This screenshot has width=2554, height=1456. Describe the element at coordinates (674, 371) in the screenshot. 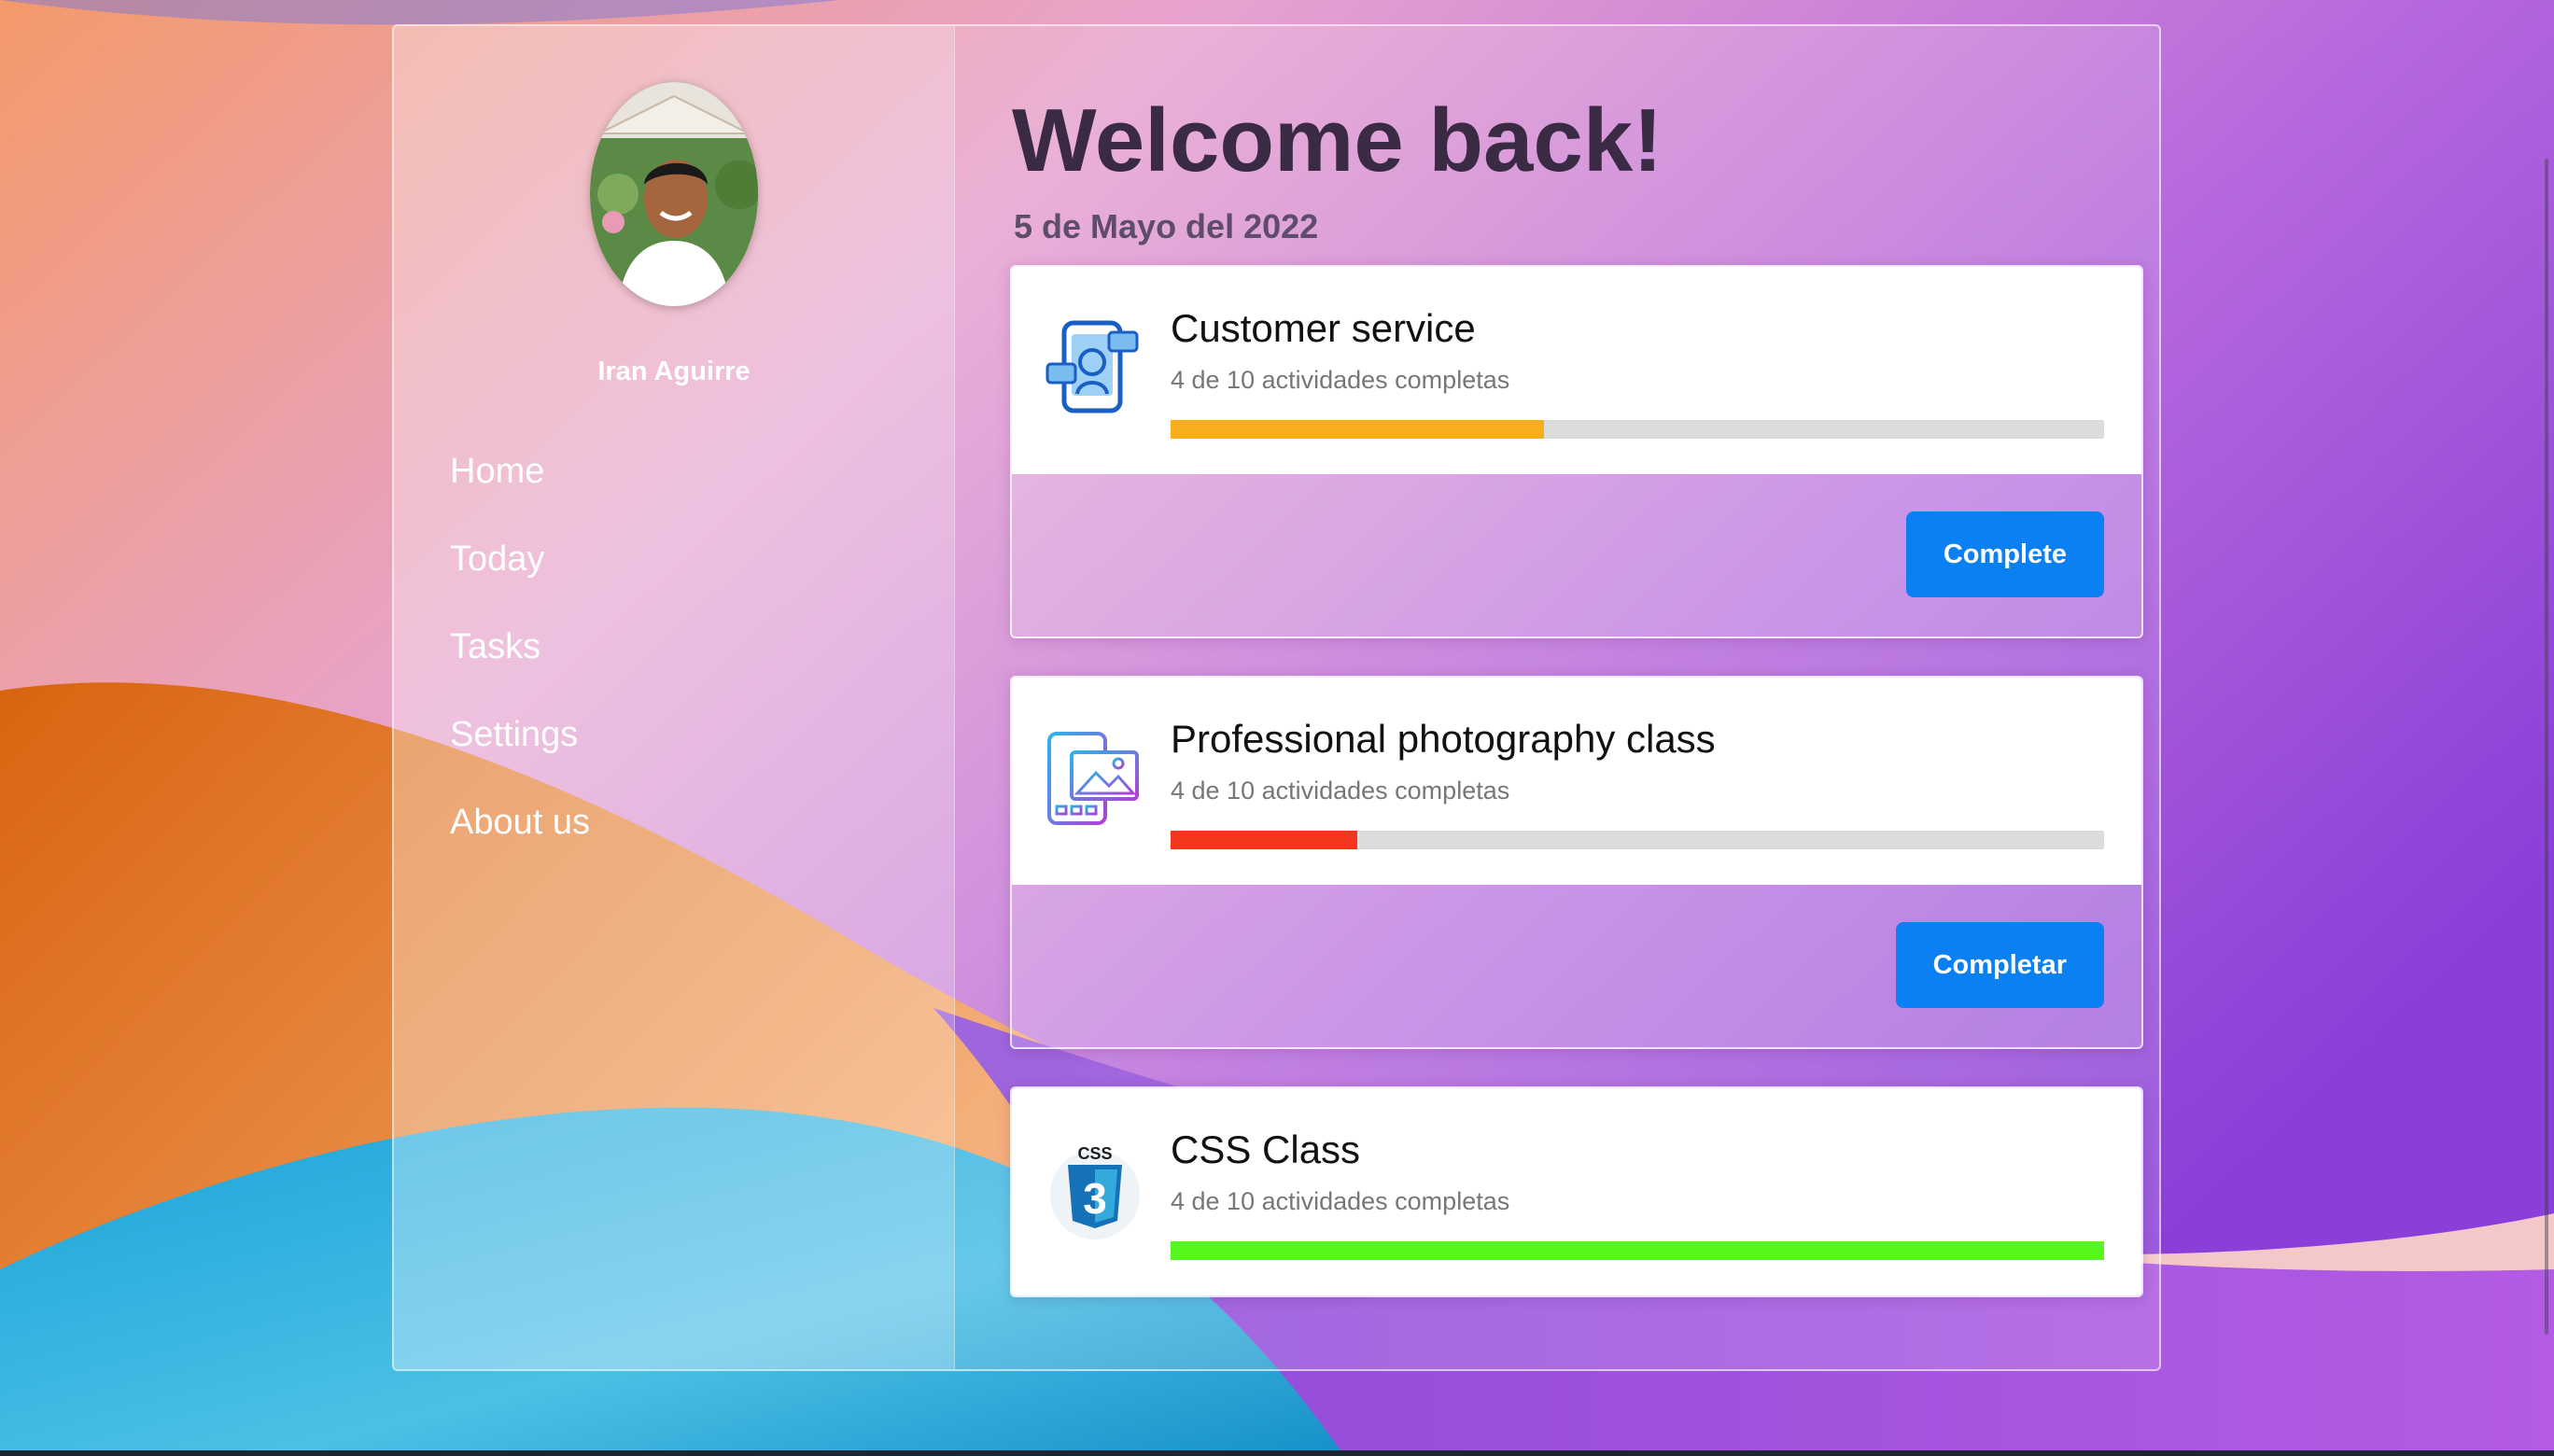

I see `user-name: Iran Aguirre` at that location.